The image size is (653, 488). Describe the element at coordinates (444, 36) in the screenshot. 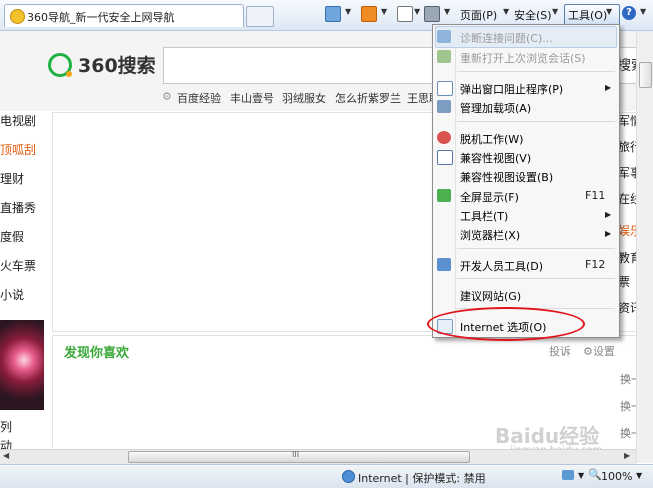

I see `network-diagnose-icon` at that location.